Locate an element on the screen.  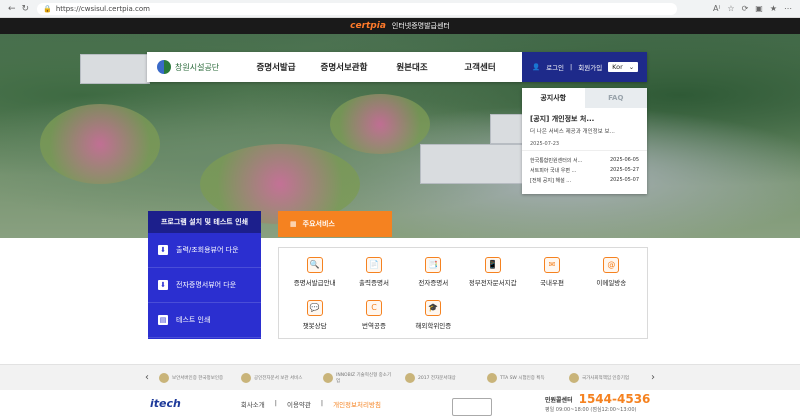
hero-building is located at coordinates (475, 164).